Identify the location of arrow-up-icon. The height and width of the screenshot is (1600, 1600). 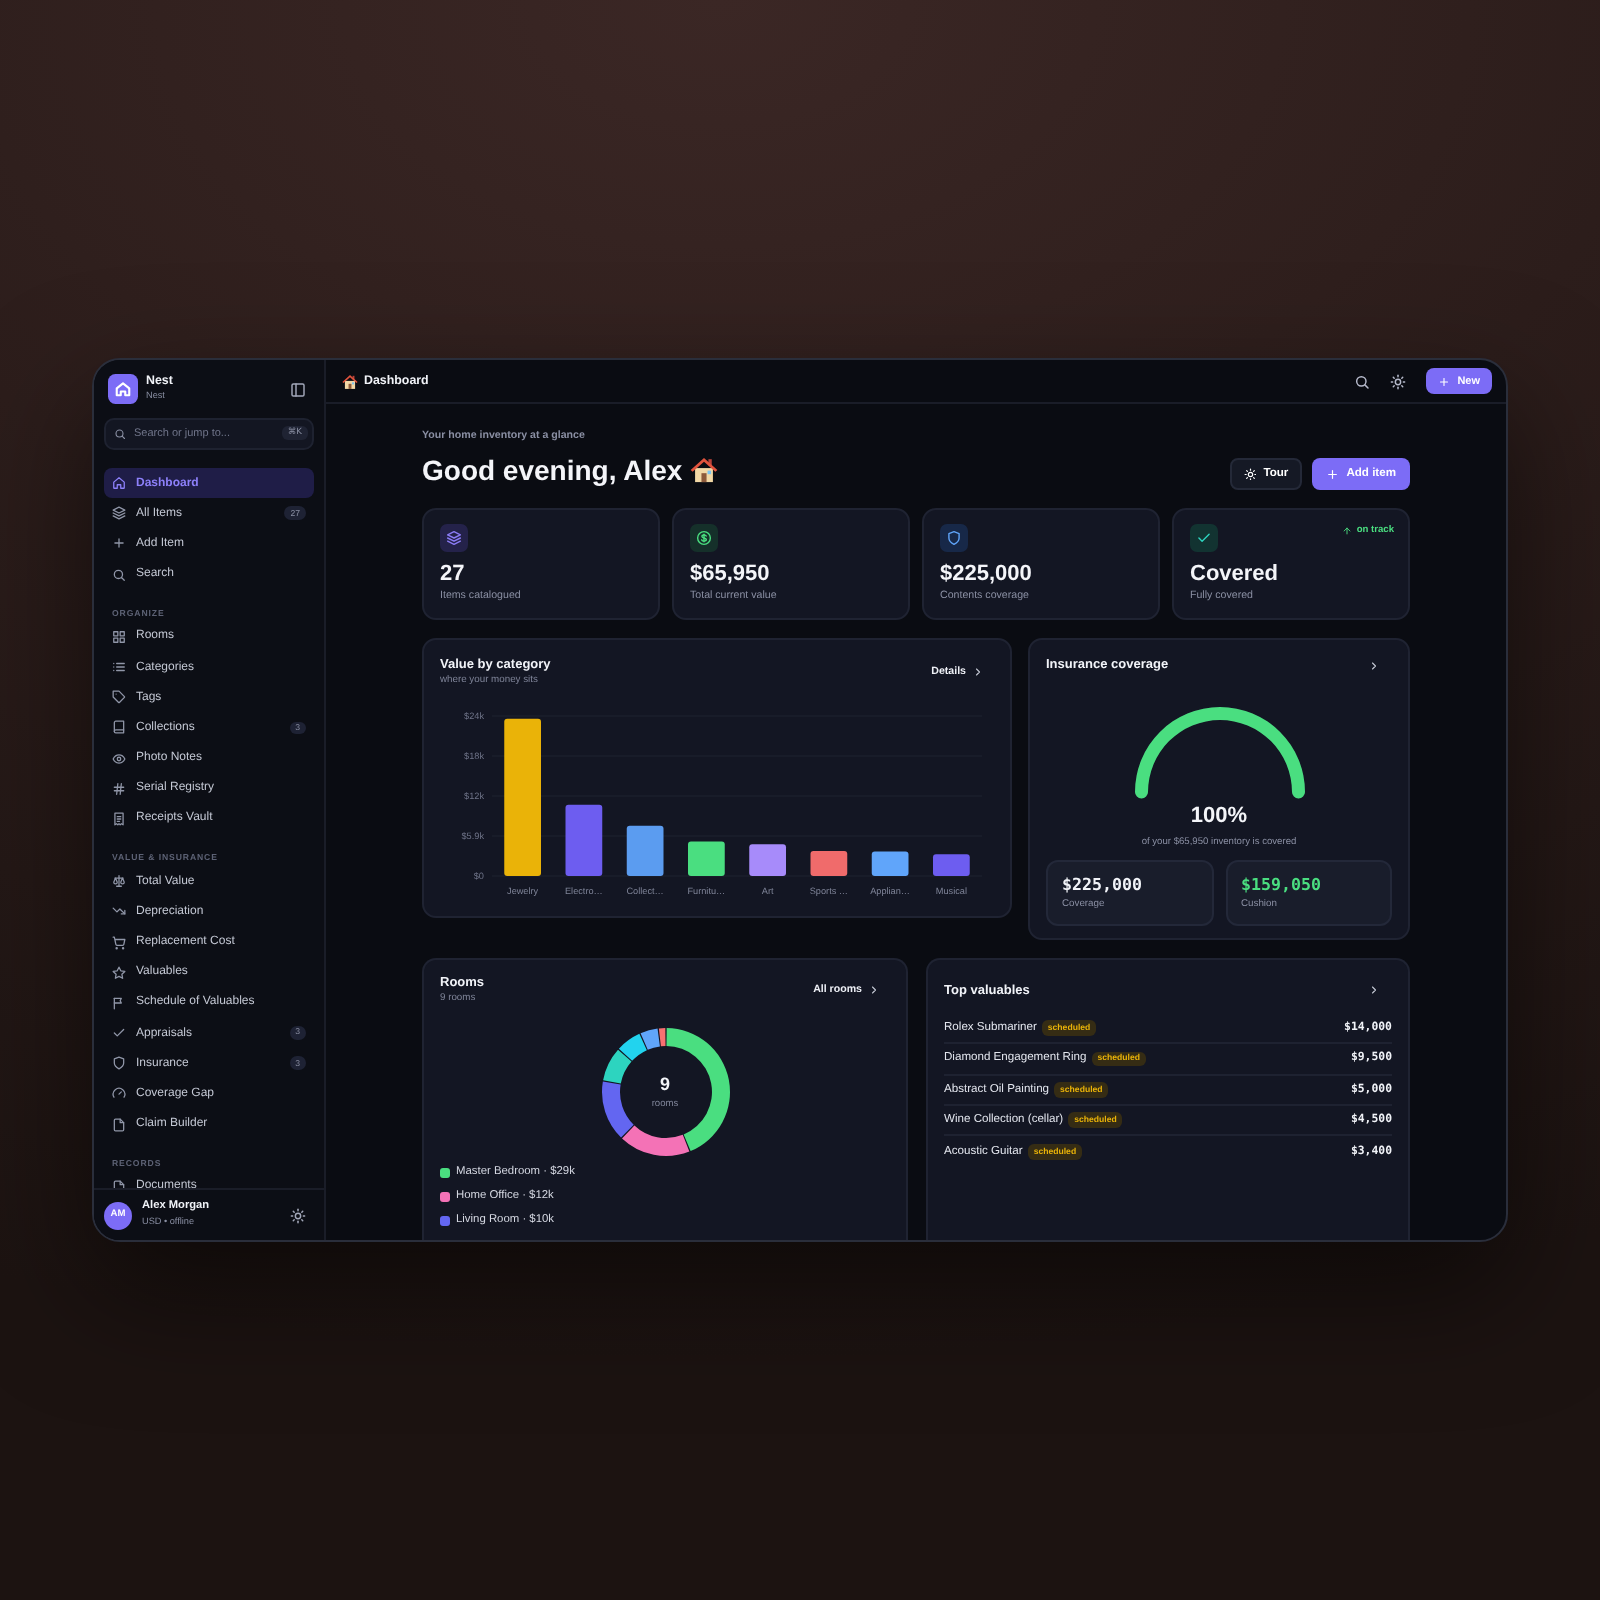
(1347, 531).